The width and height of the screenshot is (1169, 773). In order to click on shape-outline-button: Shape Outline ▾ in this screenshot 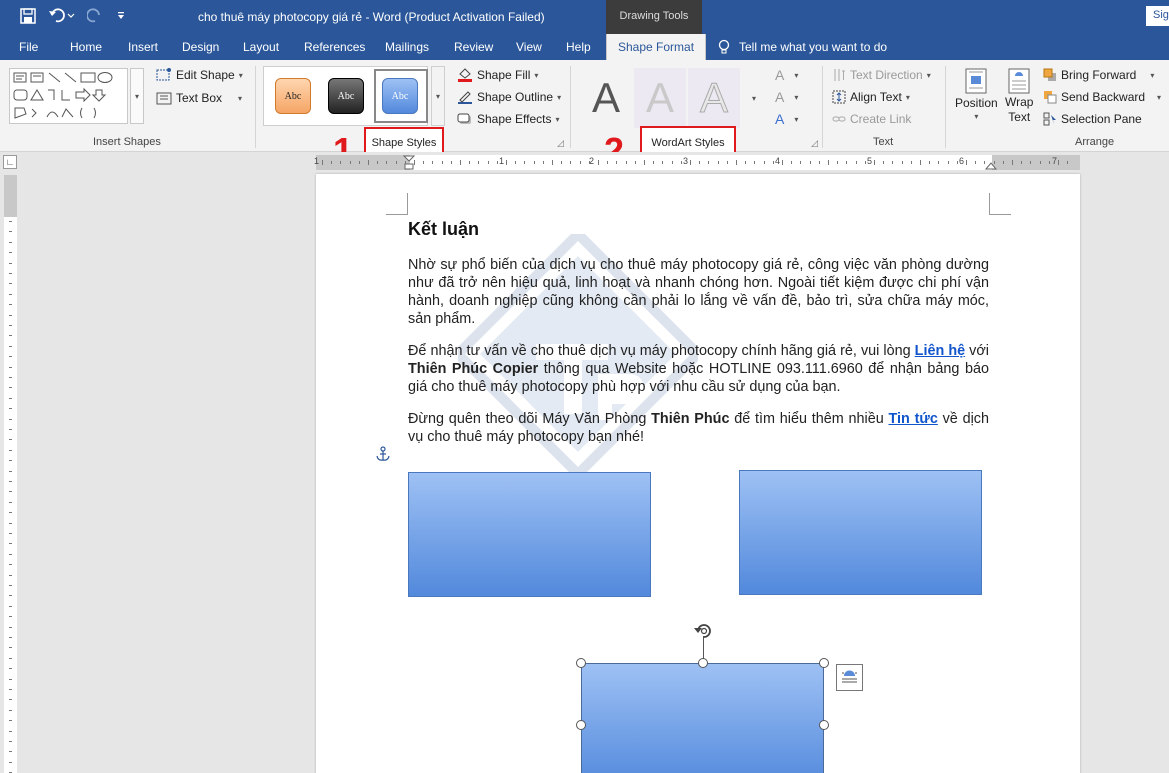, I will do `click(509, 97)`.